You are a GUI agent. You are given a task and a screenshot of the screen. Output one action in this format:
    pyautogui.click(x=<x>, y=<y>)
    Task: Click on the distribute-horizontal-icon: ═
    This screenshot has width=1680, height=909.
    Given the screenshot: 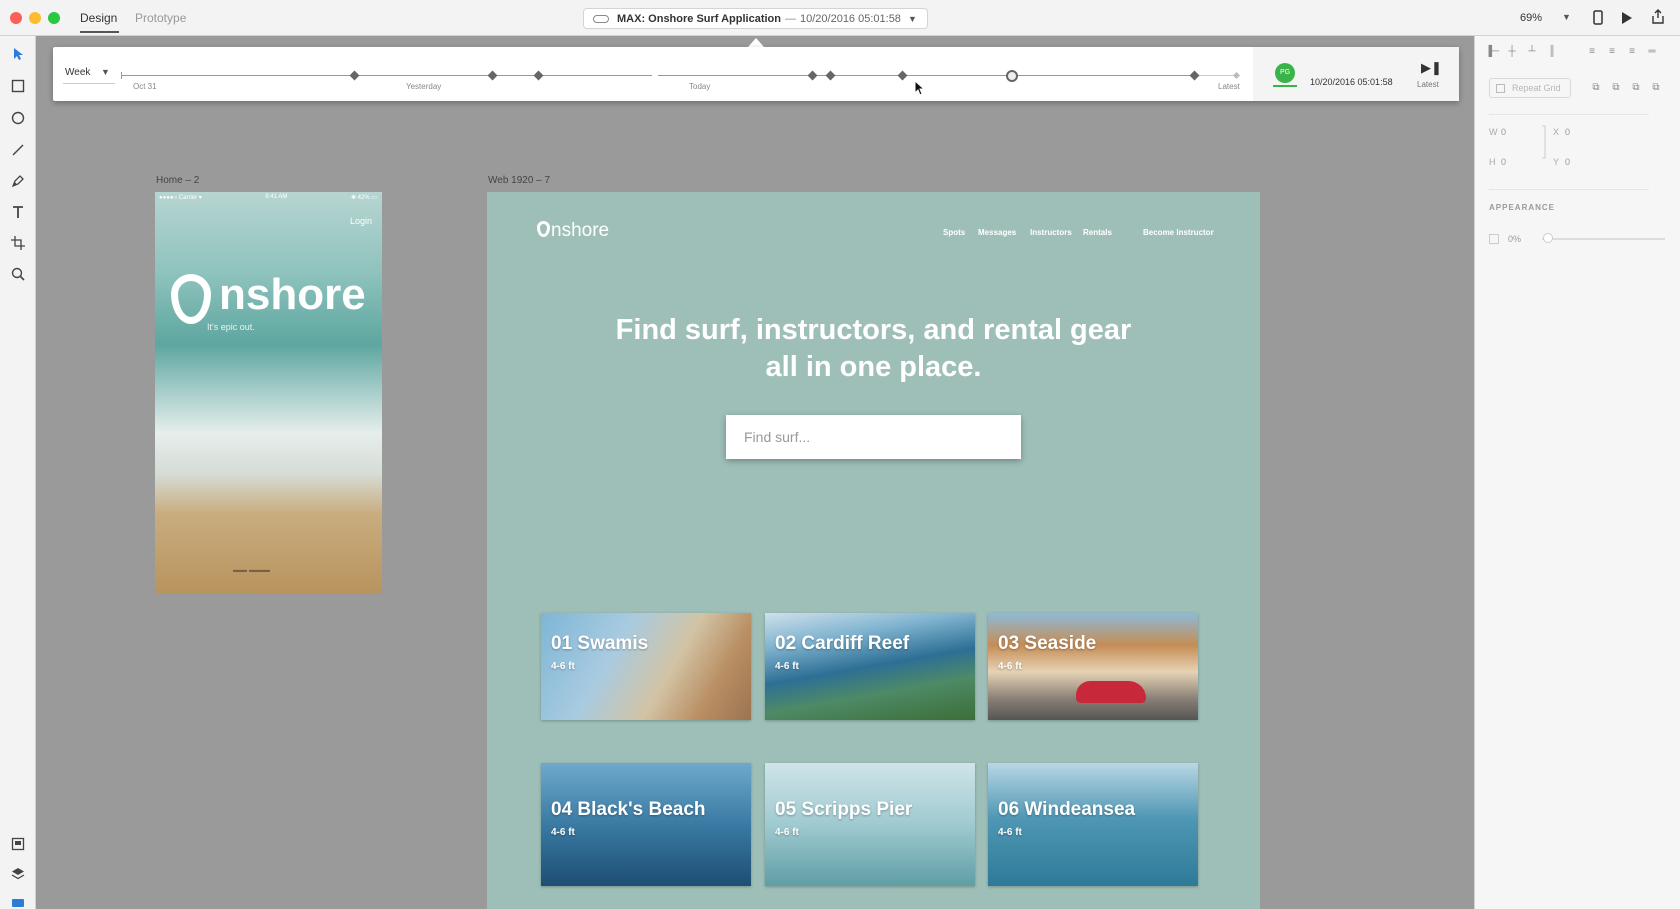 What is the action you would take?
    pyautogui.click(x=1652, y=52)
    